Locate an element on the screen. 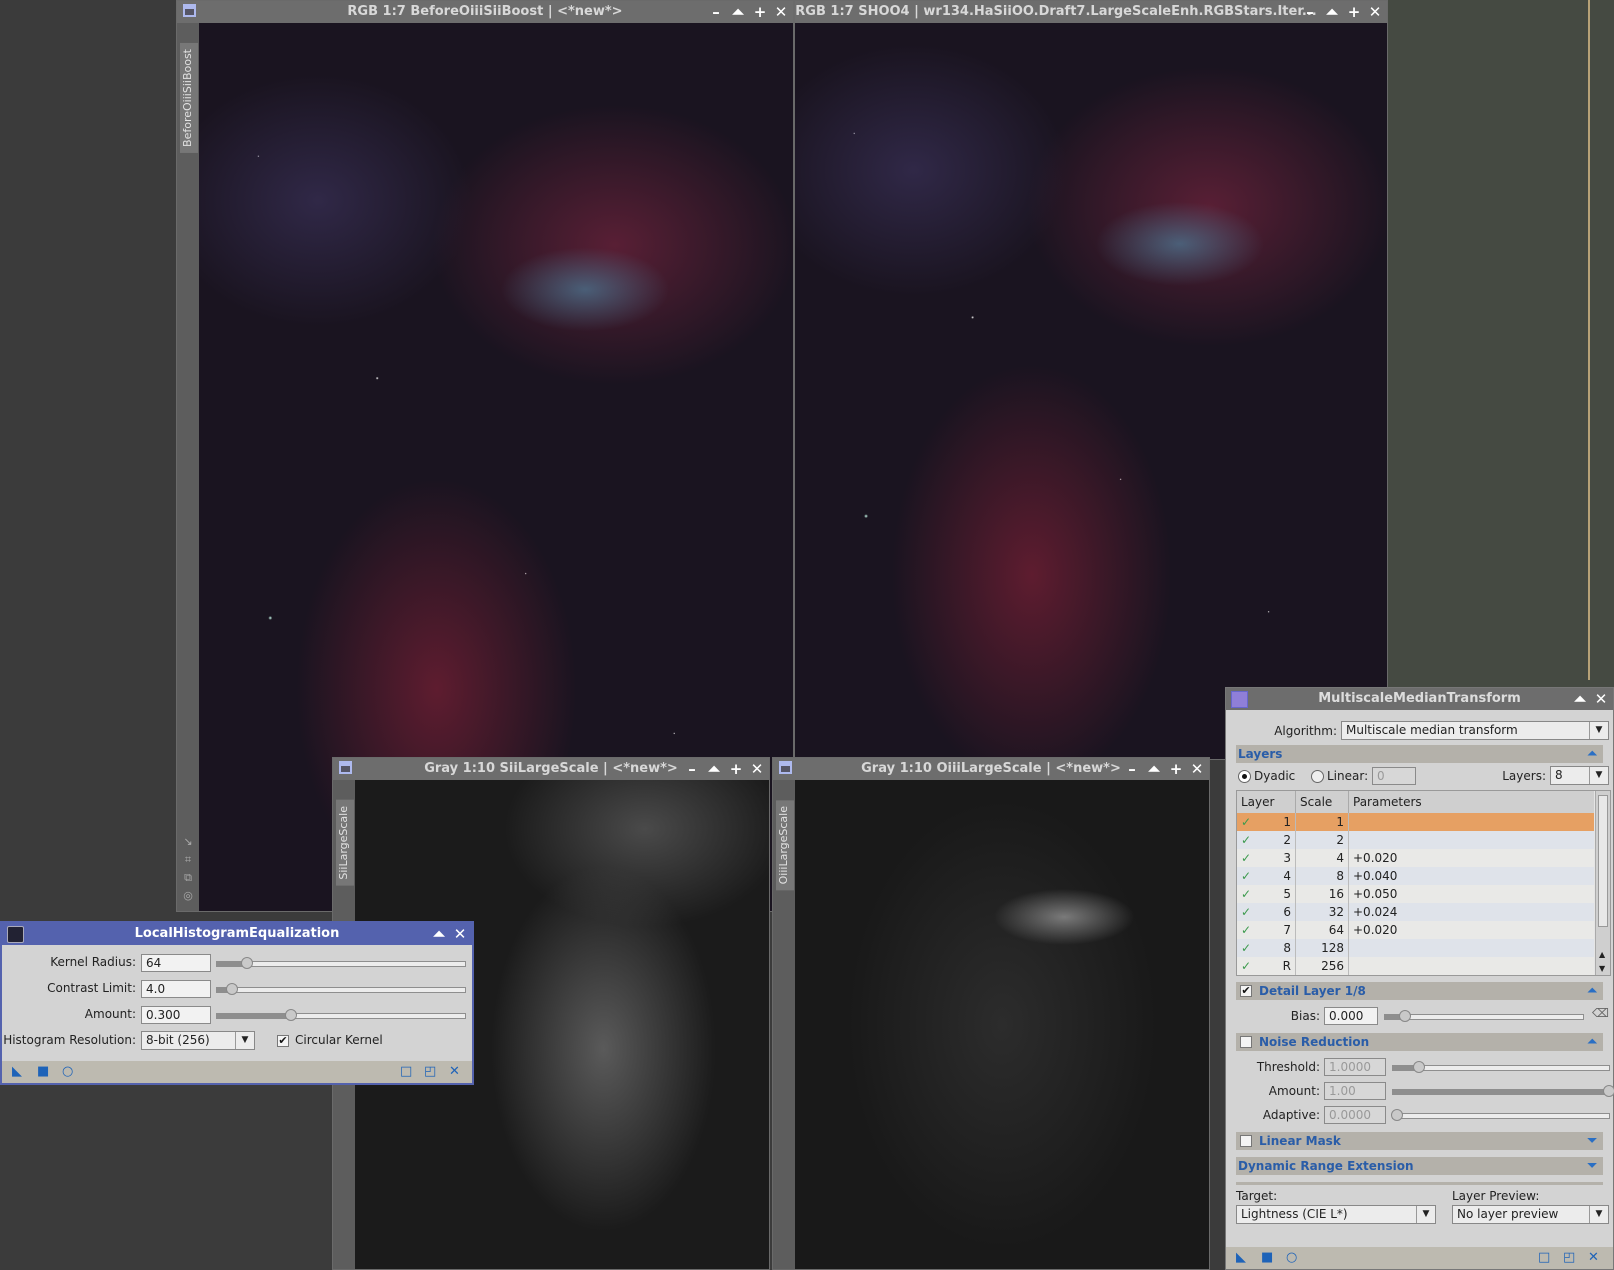 The image size is (1614, 1270). amount-slider is located at coordinates (341, 1015).